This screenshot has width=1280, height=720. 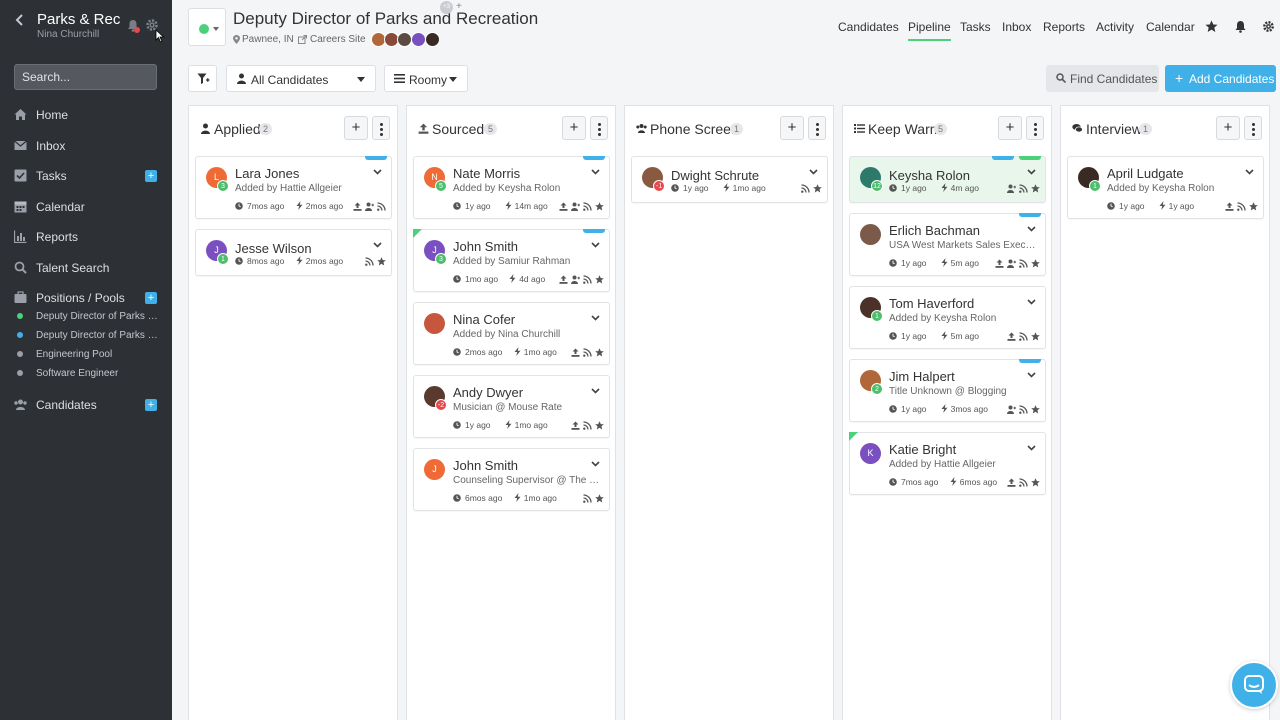 What do you see at coordinates (484, 319) in the screenshot?
I see `candidate-name: Nina Cofer` at bounding box center [484, 319].